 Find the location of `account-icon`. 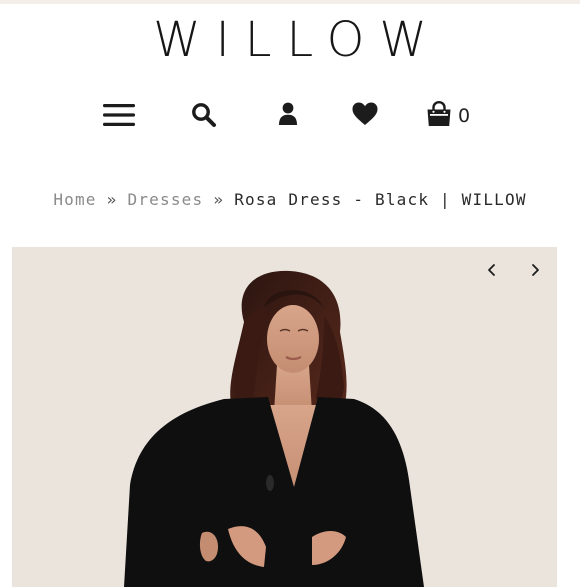

account-icon is located at coordinates (288, 114).